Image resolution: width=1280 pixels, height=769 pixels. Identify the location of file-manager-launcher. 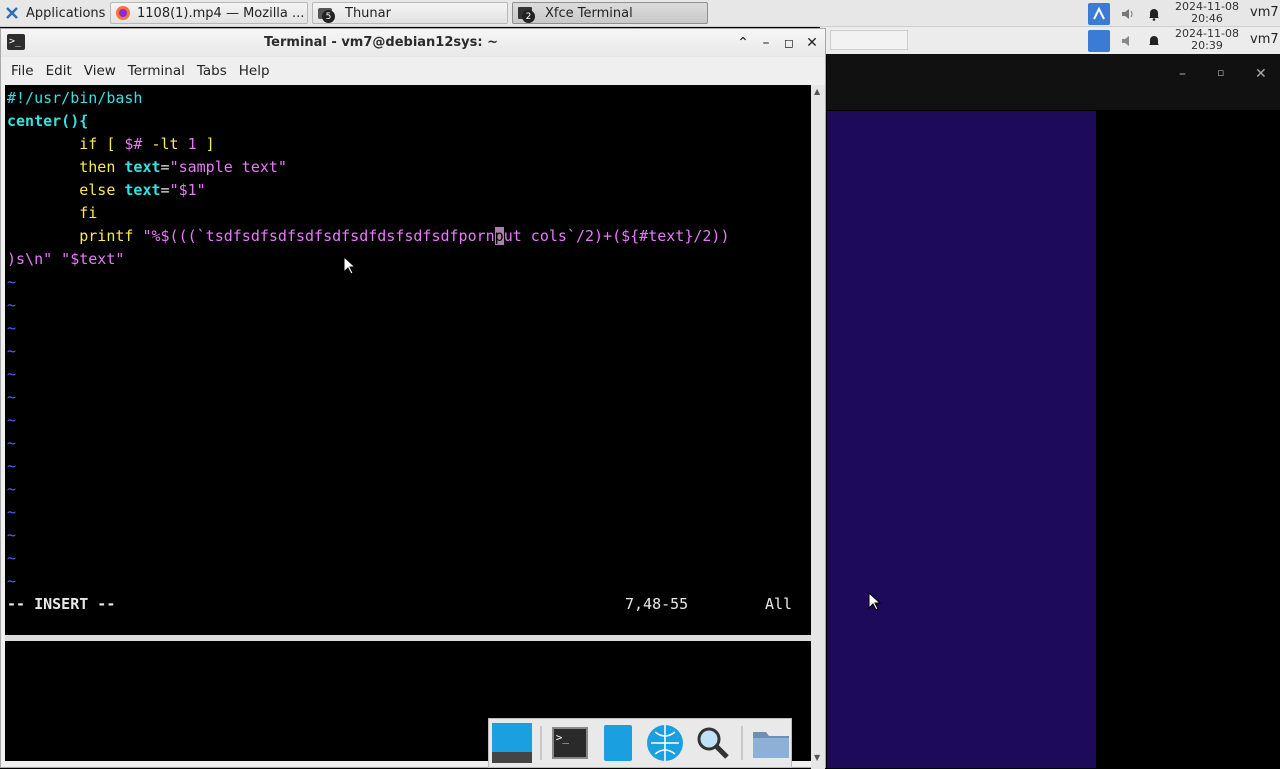
(618, 743).